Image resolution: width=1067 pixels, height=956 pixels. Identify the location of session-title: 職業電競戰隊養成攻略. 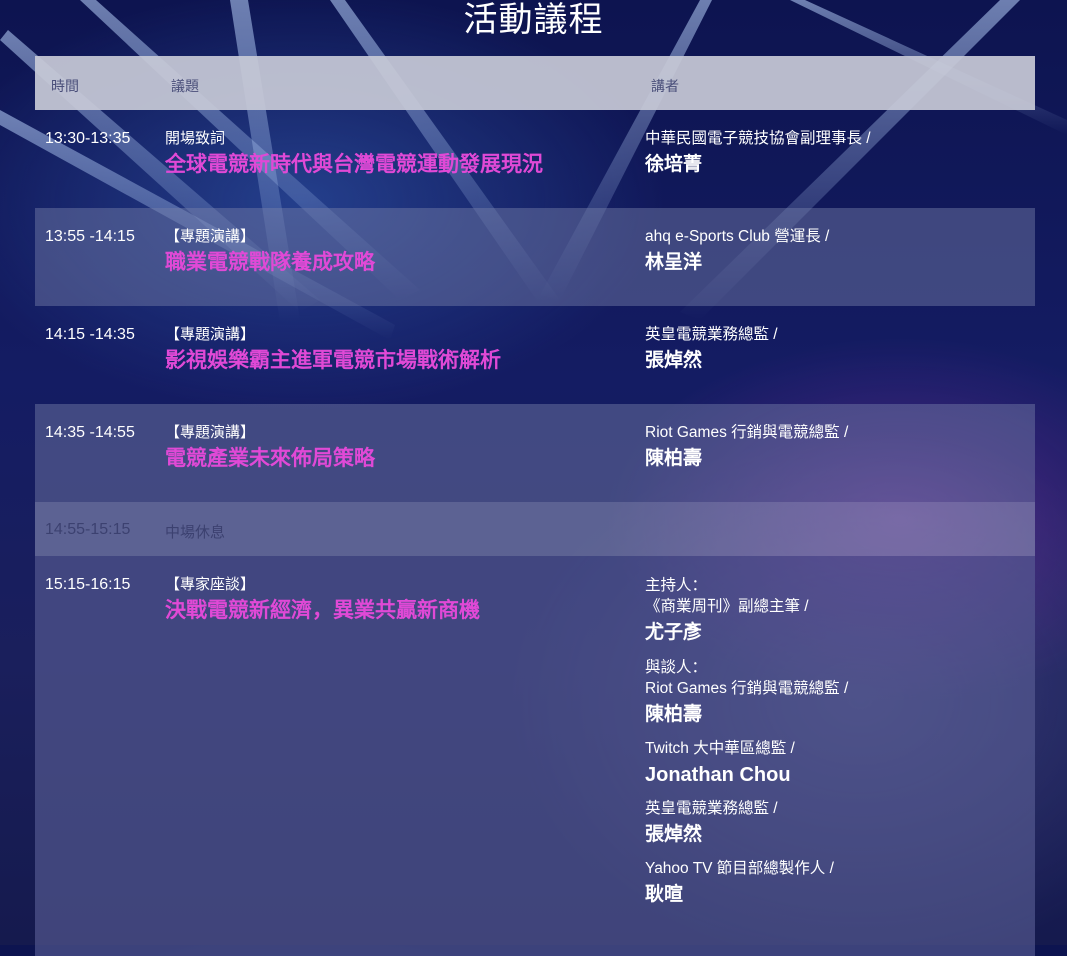
(270, 262).